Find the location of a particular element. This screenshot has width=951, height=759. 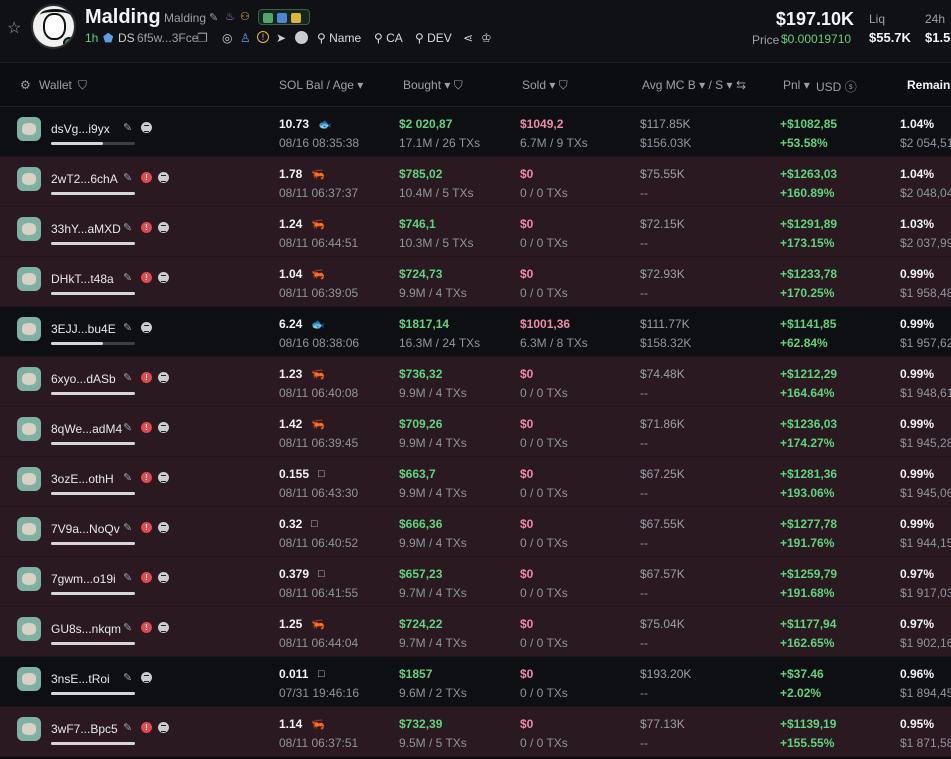

wallet-address: 3wF7...Bpc5 is located at coordinates (84, 729).